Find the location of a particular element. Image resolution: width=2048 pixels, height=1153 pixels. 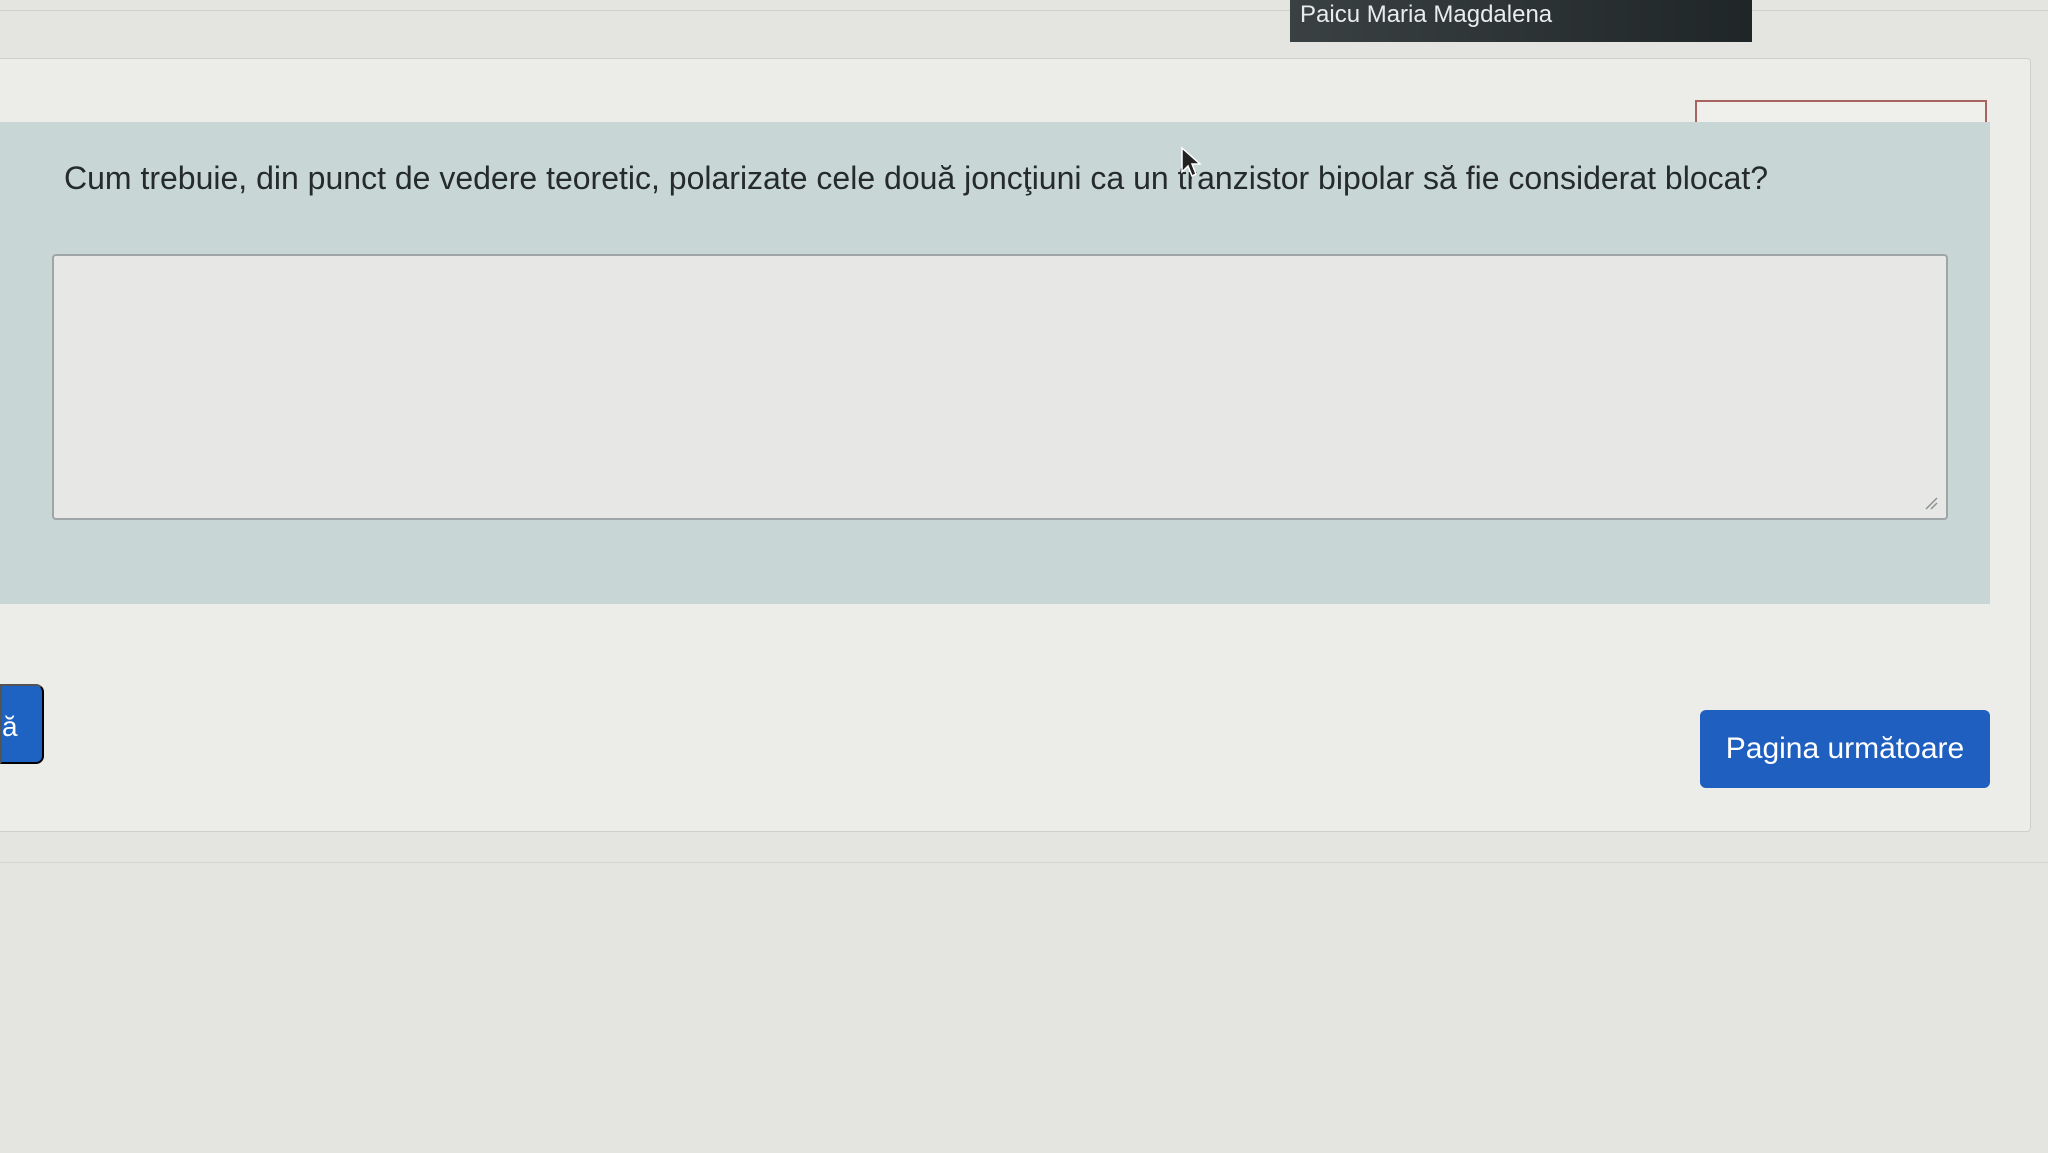

previous-page-button: ă is located at coordinates (22, 724).